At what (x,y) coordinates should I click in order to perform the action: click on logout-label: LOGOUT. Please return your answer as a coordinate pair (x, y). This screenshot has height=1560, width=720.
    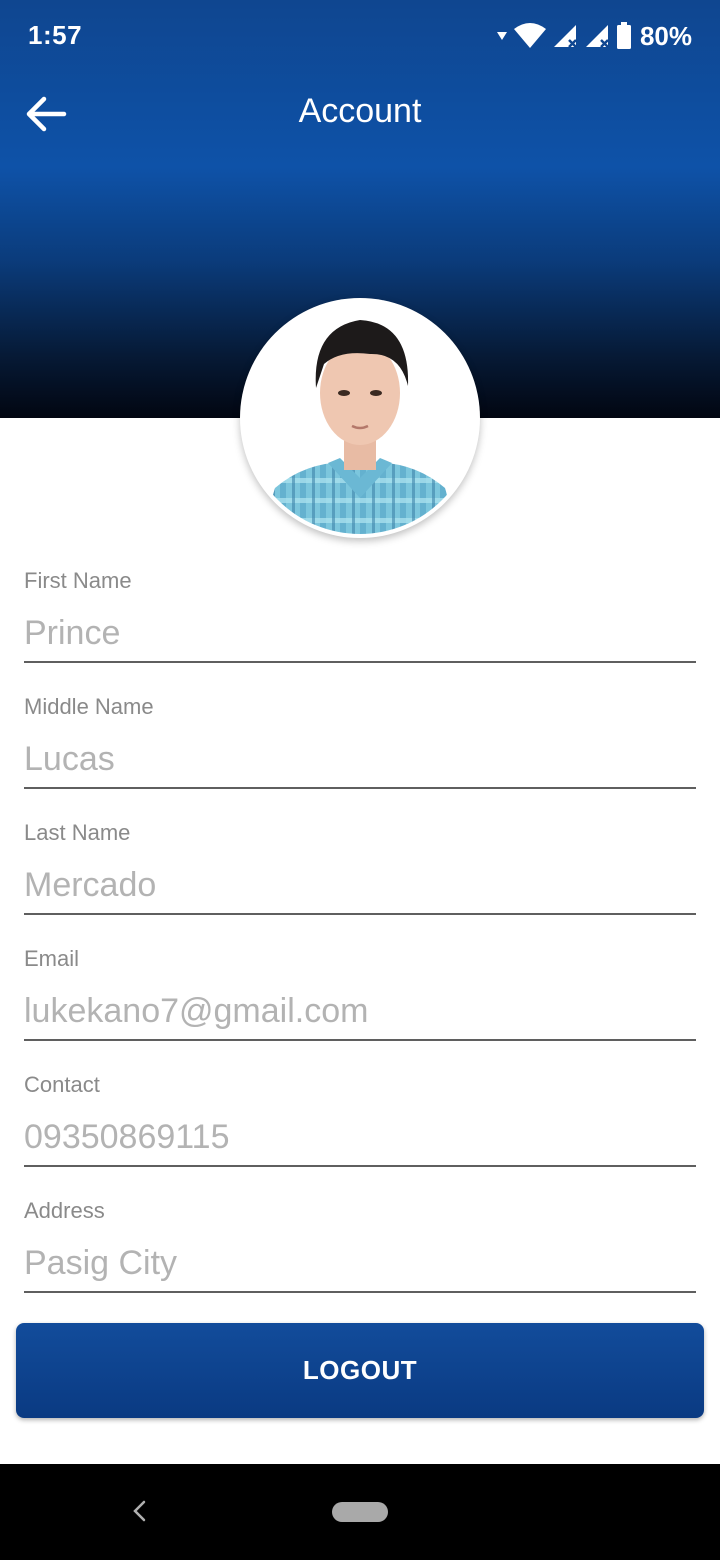
    Looking at the image, I should click on (360, 1370).